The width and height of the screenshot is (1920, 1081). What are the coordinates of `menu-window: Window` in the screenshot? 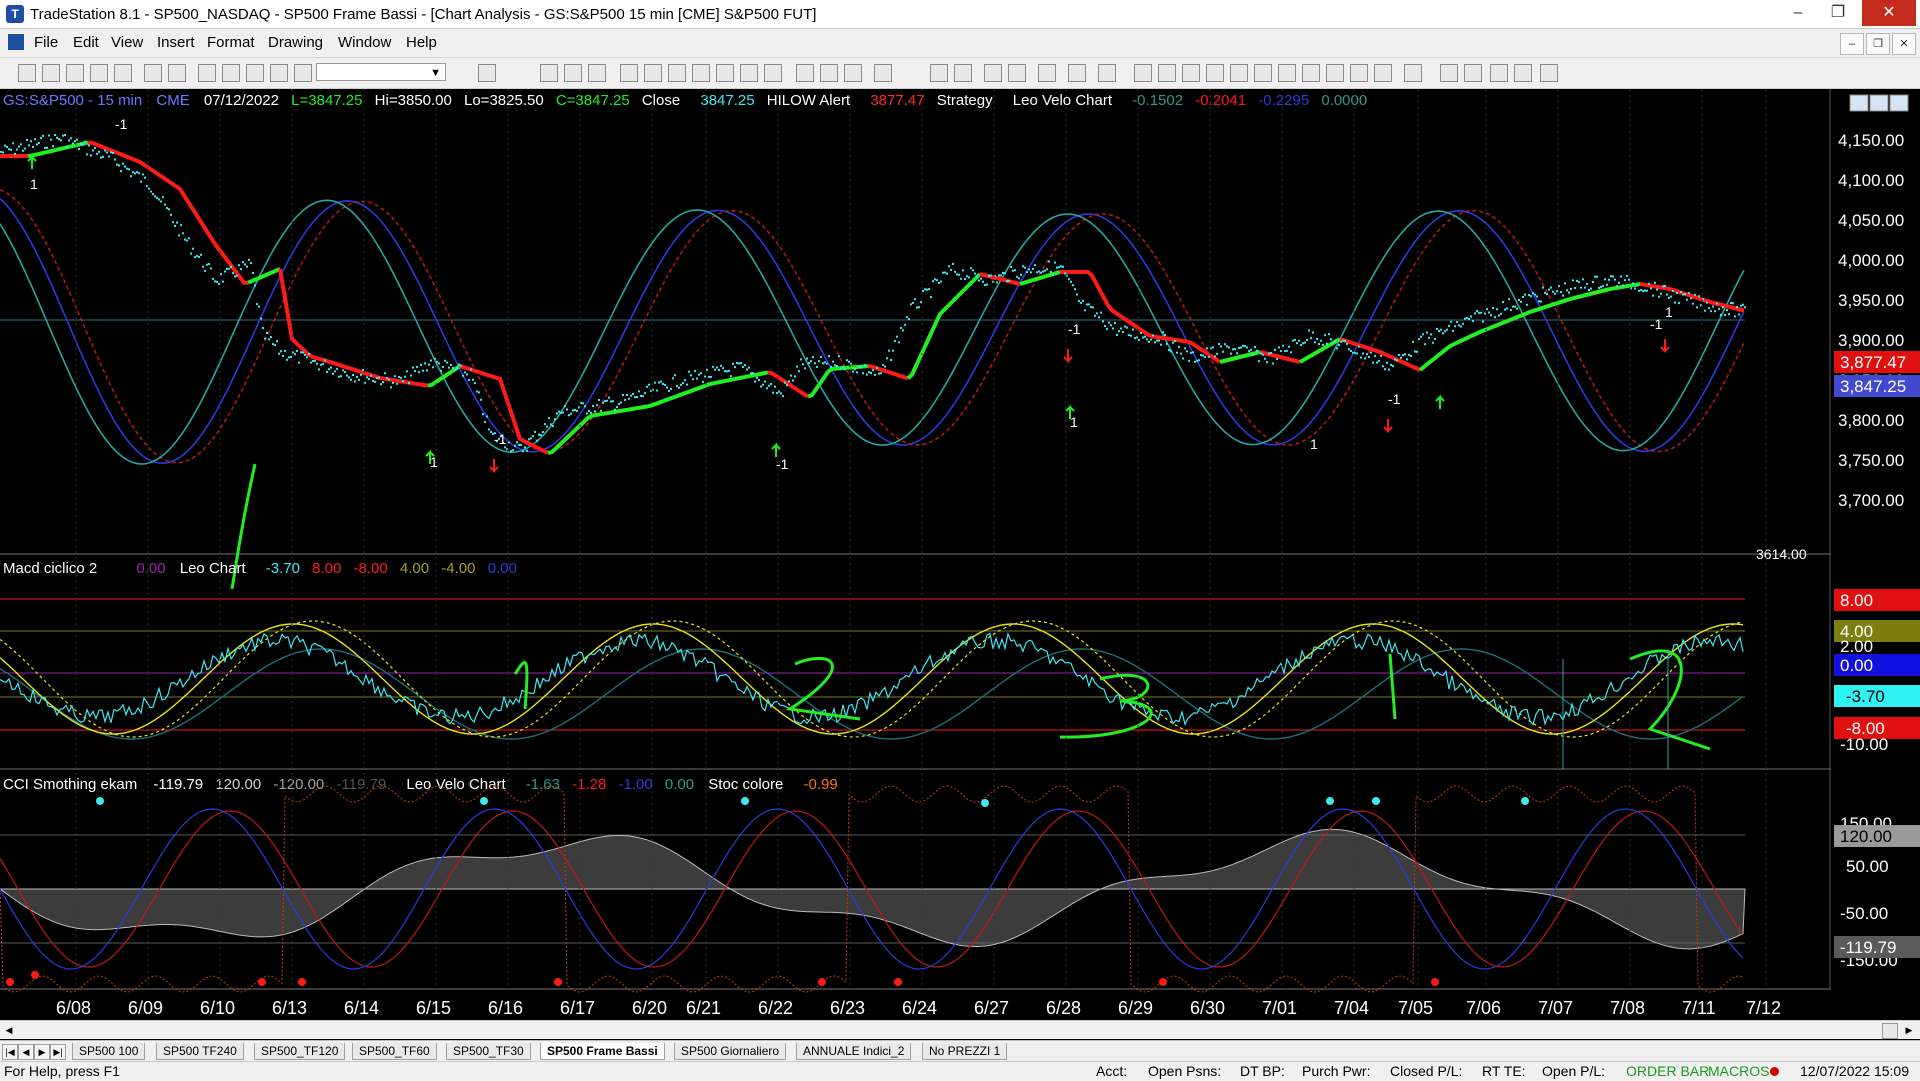 It's located at (364, 42).